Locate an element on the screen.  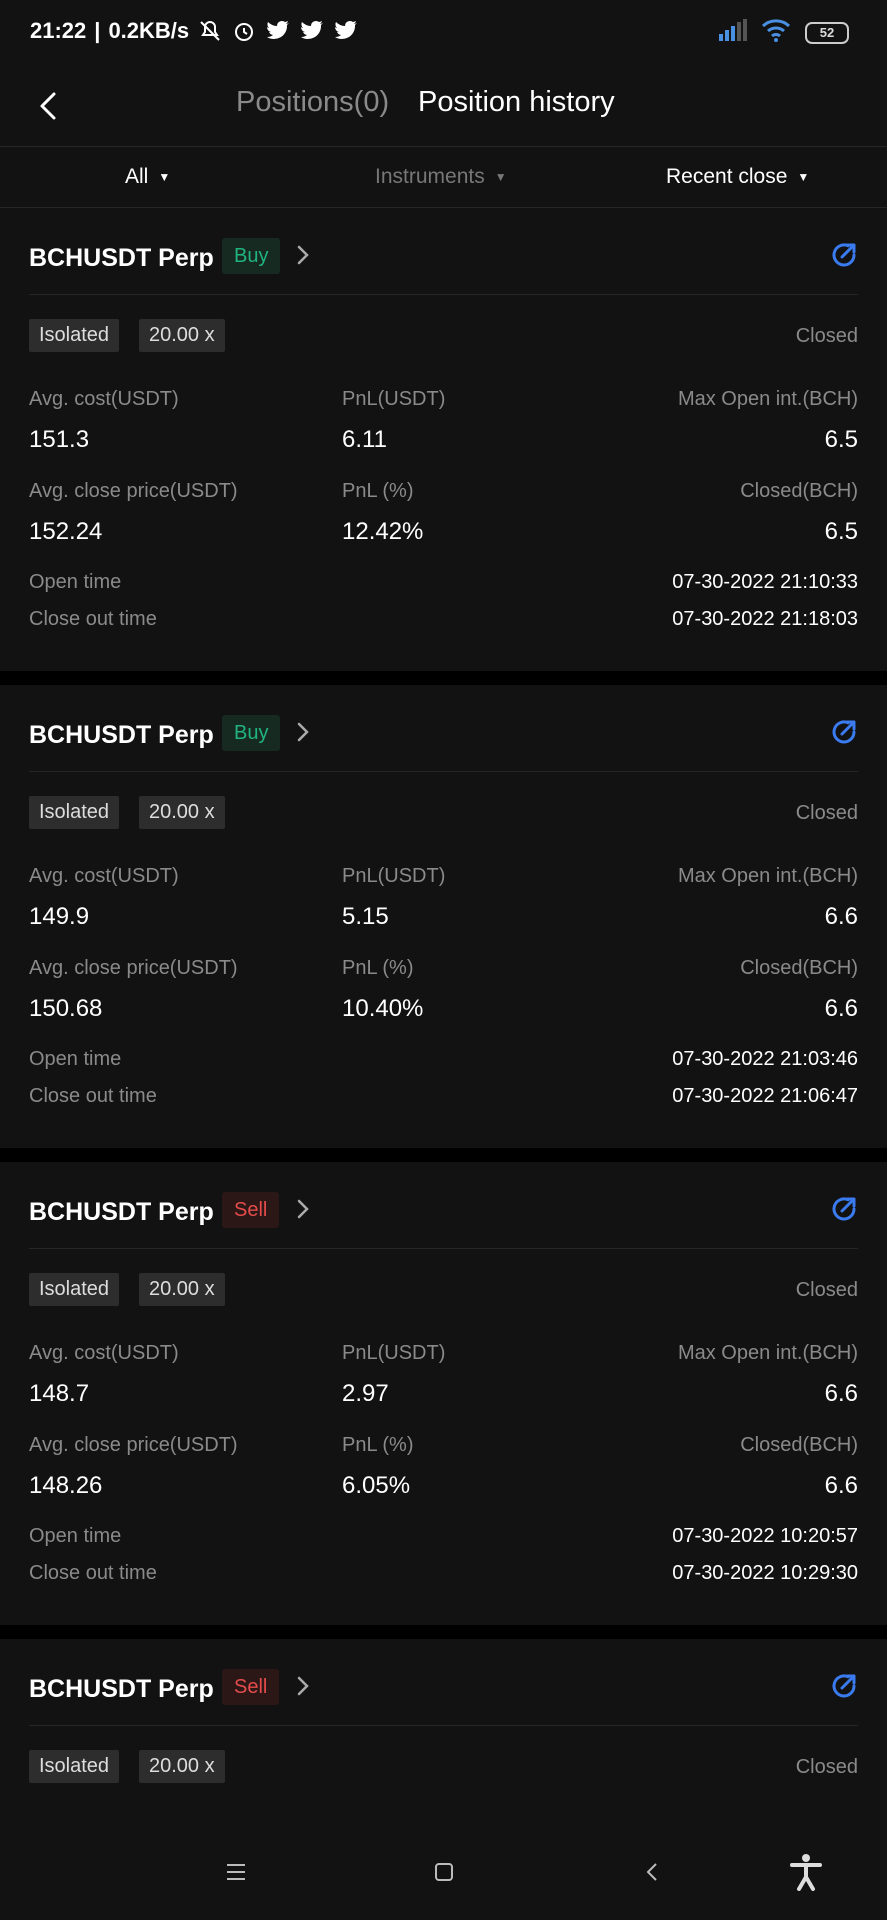
open-time-value: 07-30-2022 10:20:57 is located at coordinates (765, 1536).